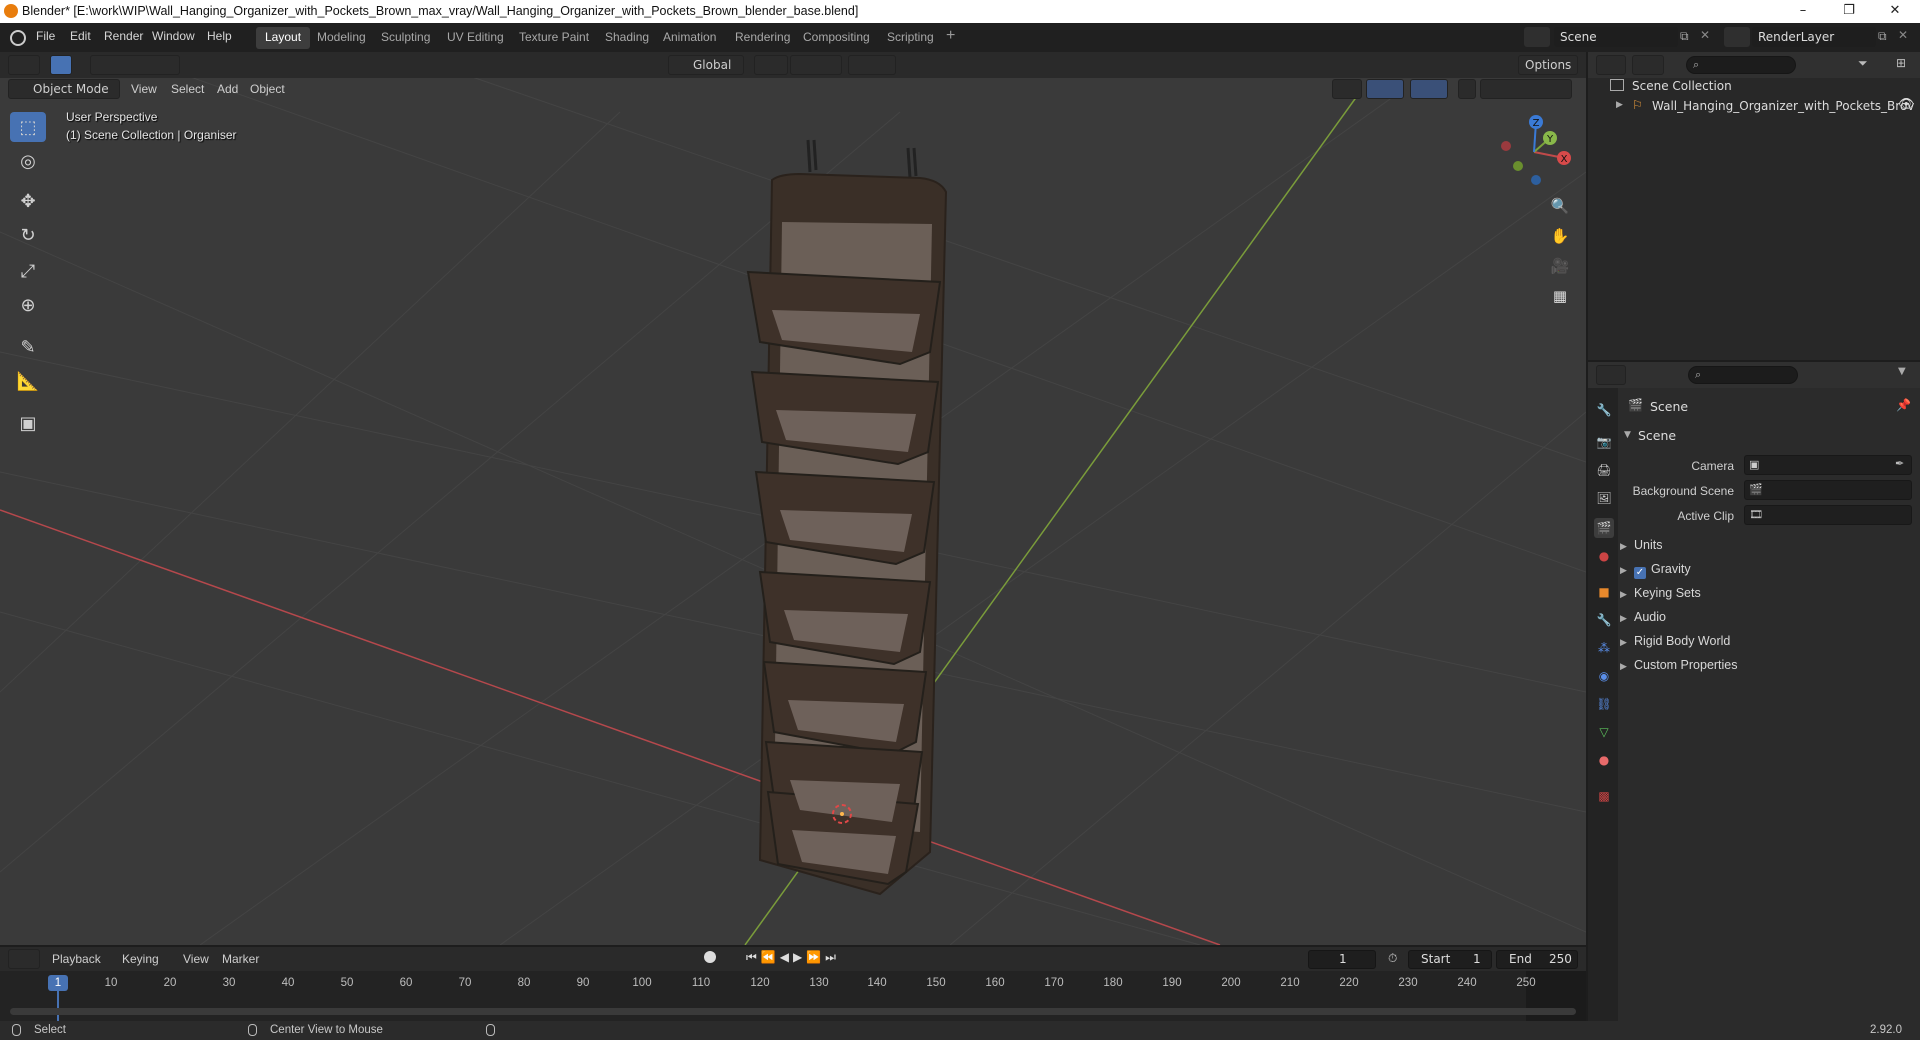  I want to click on eyedropper-icon: ✒, so click(1899, 463).